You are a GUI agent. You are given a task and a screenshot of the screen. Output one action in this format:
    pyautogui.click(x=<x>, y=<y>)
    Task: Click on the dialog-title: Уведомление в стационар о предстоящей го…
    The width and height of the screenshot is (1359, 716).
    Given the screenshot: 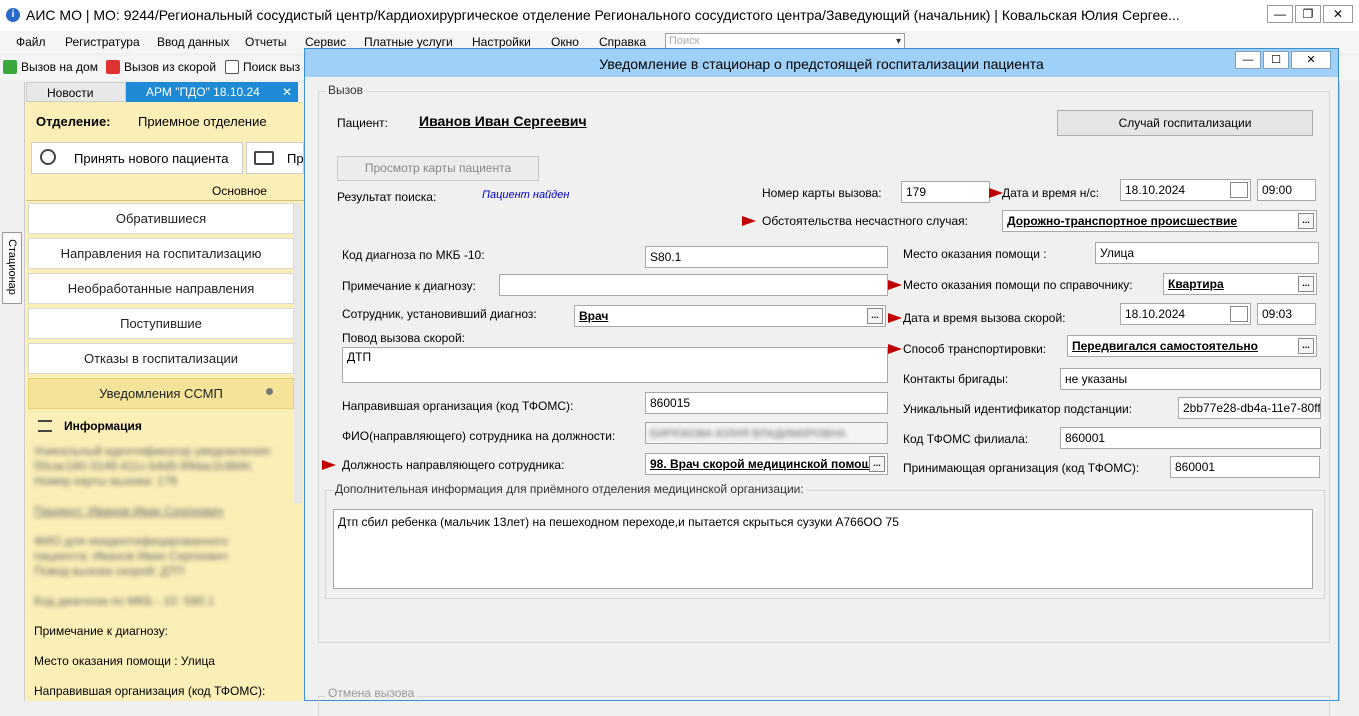 What is the action you would take?
    pyautogui.click(x=821, y=64)
    